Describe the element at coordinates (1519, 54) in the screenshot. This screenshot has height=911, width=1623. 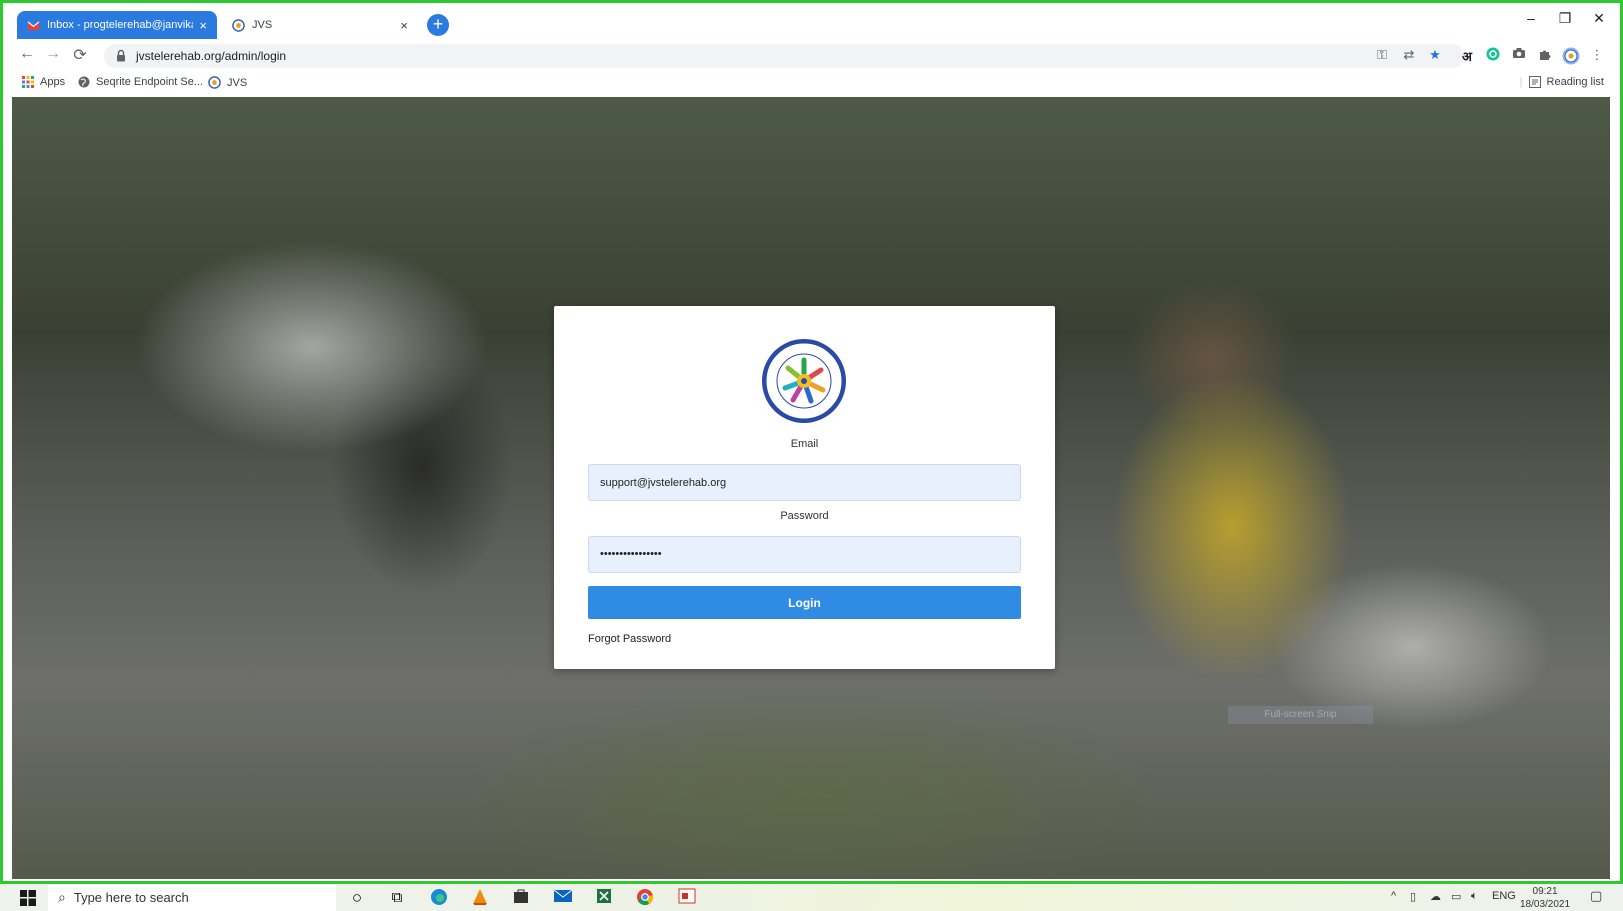
I see `camera-icon` at that location.